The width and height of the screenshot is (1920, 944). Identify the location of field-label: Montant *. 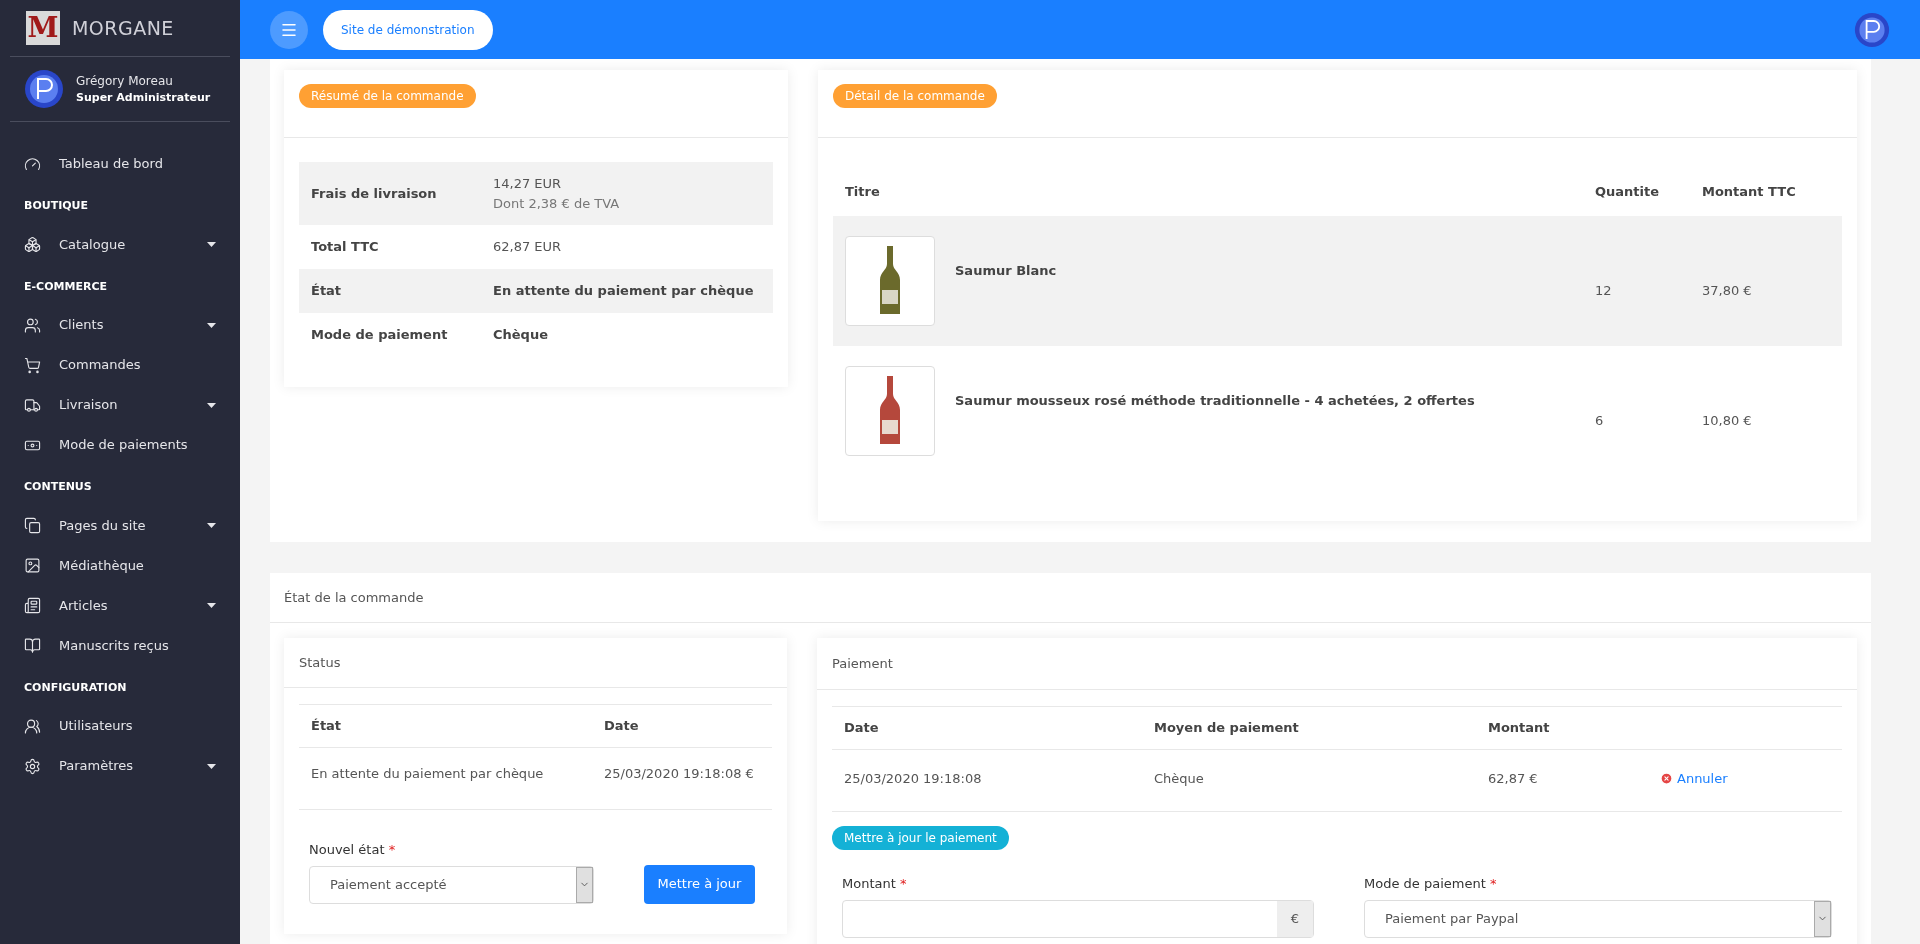
(875, 884).